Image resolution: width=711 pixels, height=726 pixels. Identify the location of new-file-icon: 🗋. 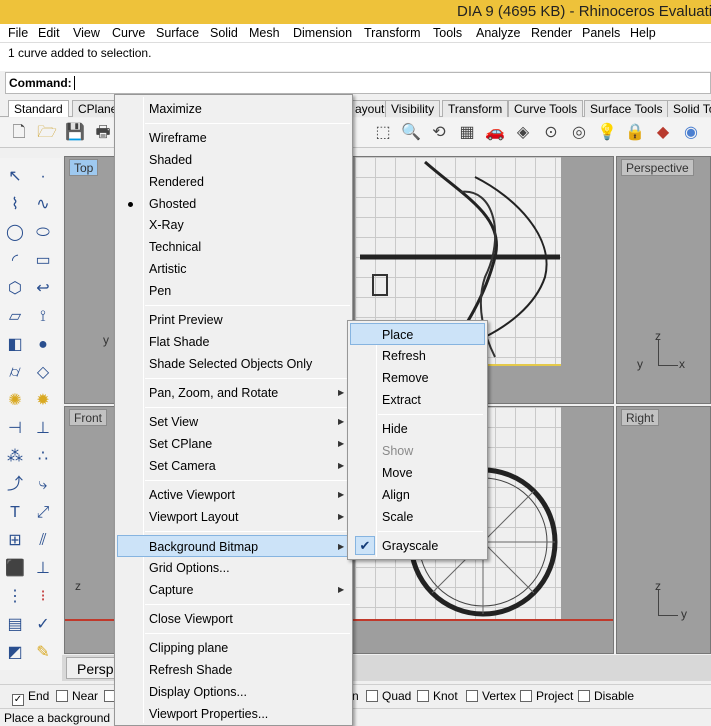
(19, 133).